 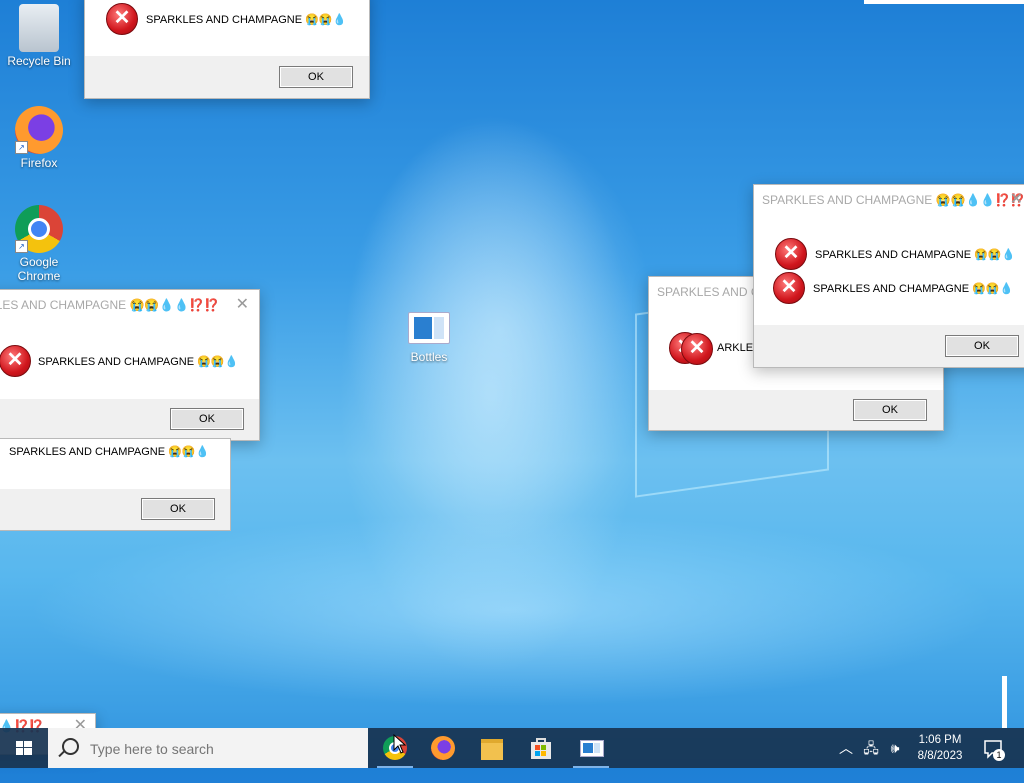 I want to click on desktop-icon-label: Recycle Bin, so click(x=39, y=61).